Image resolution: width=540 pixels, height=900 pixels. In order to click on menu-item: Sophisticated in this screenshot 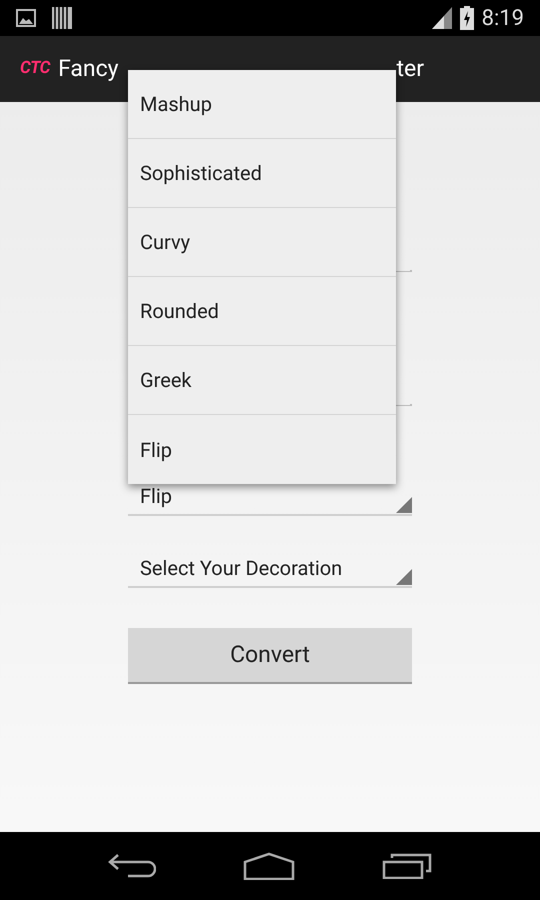, I will do `click(262, 173)`.